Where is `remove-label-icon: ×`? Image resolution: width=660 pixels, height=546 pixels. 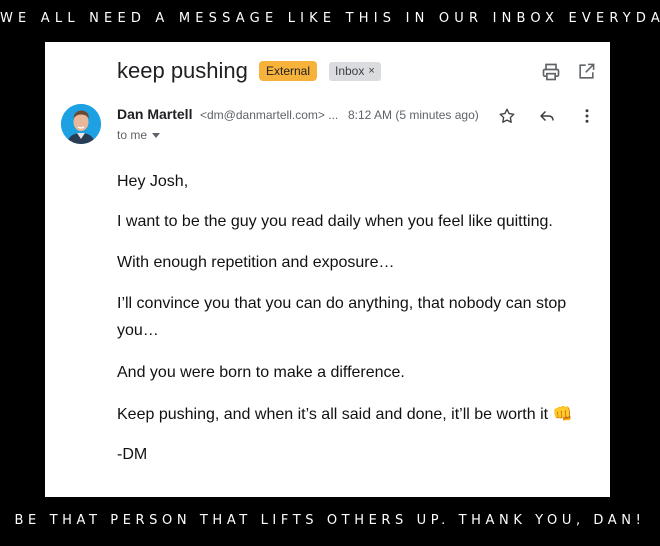
remove-label-icon: × is located at coordinates (371, 71).